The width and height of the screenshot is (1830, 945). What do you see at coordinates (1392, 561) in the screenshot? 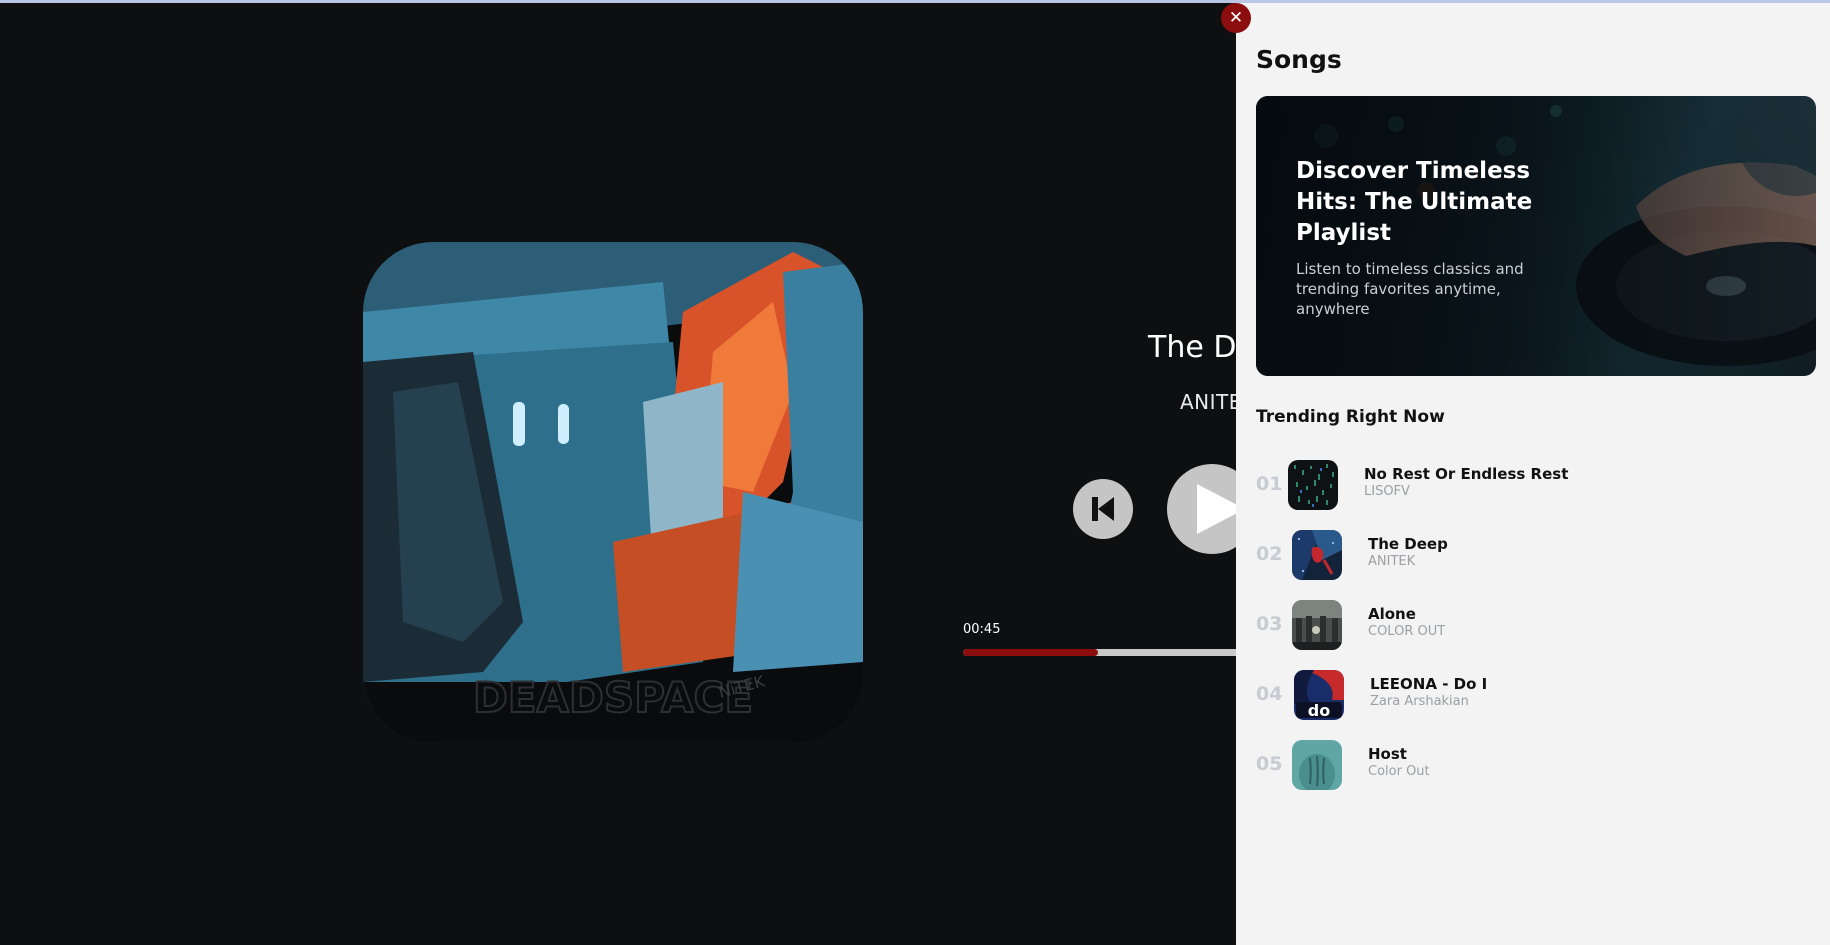
I see `song-artist: ANITEK` at bounding box center [1392, 561].